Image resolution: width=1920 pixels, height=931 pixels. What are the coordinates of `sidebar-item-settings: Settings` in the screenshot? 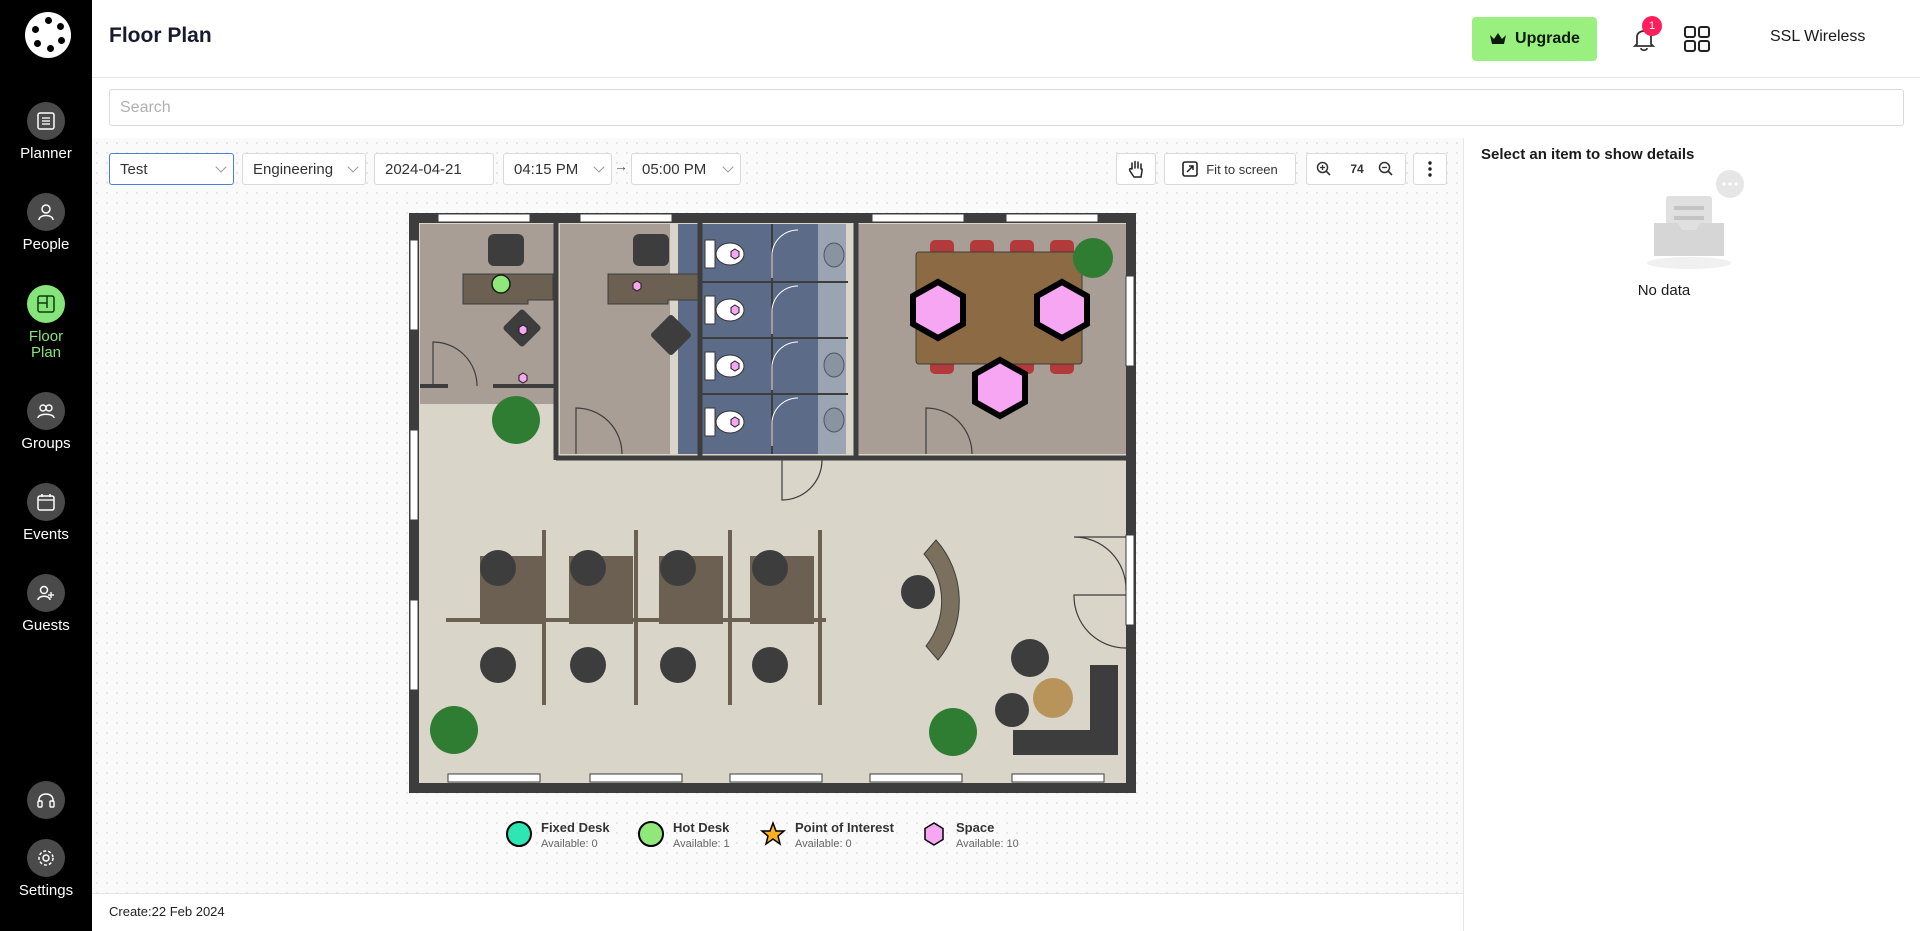 It's located at (46, 869).